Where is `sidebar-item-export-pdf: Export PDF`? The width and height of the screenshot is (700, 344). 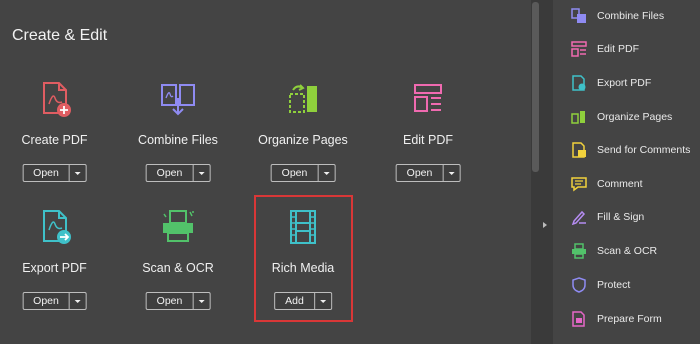 sidebar-item-export-pdf: Export PDF is located at coordinates (626, 83).